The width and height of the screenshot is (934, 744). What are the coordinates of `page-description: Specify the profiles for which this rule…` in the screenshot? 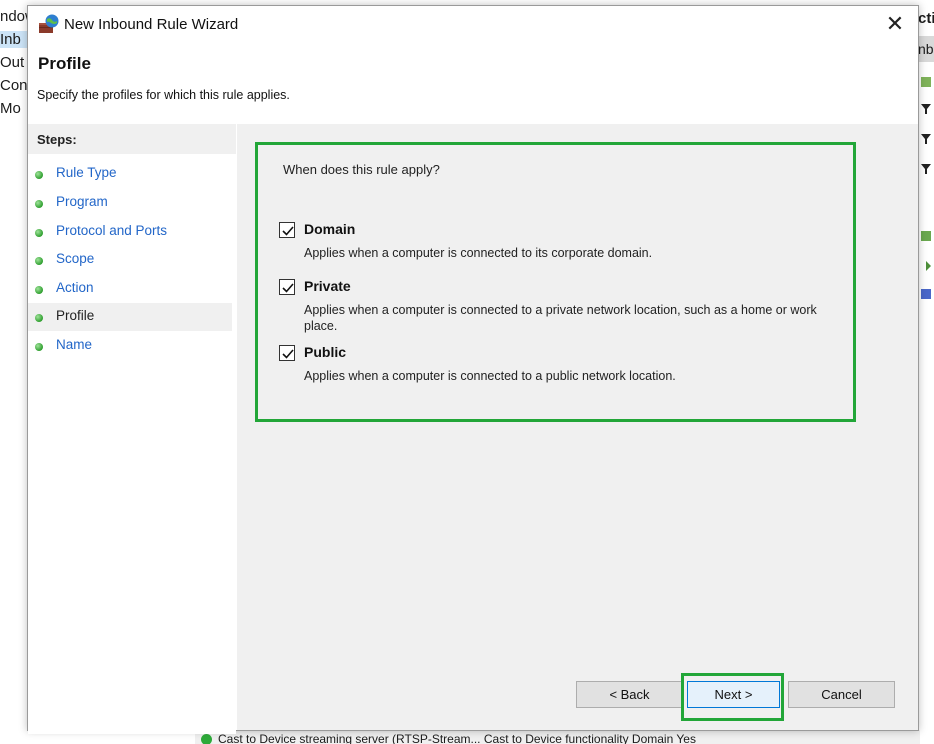 It's located at (163, 95).